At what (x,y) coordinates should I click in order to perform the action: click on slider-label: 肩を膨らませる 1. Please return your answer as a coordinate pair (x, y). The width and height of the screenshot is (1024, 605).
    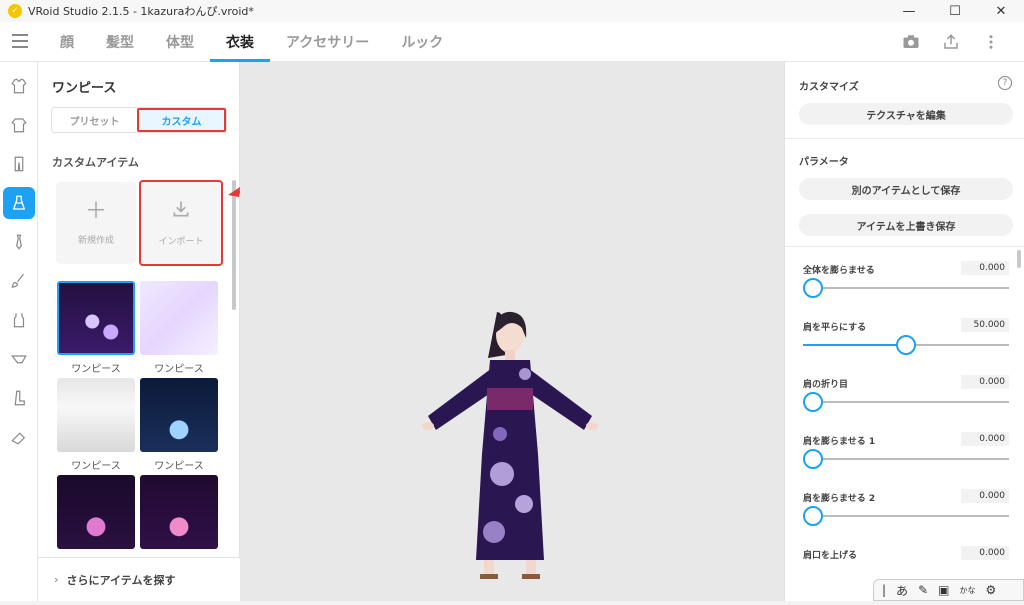
    Looking at the image, I should click on (839, 442).